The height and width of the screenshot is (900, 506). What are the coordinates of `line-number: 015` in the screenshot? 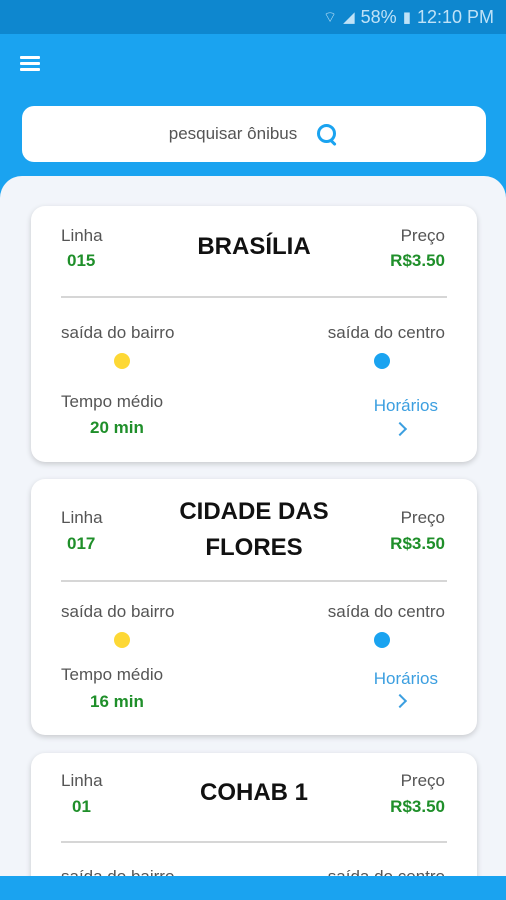 It's located at (81, 260).